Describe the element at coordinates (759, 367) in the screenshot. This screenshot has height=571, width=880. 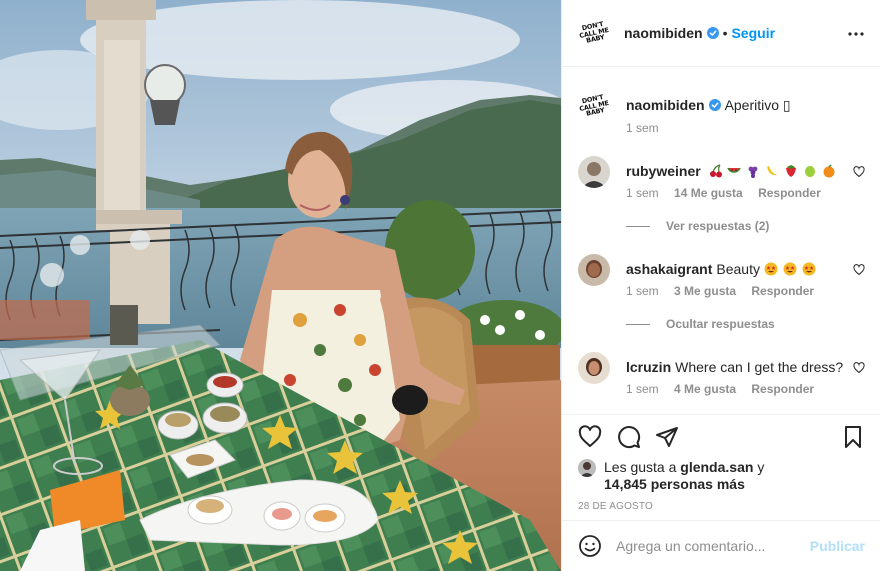
I see `comment-text: Where can I get the dress?` at that location.